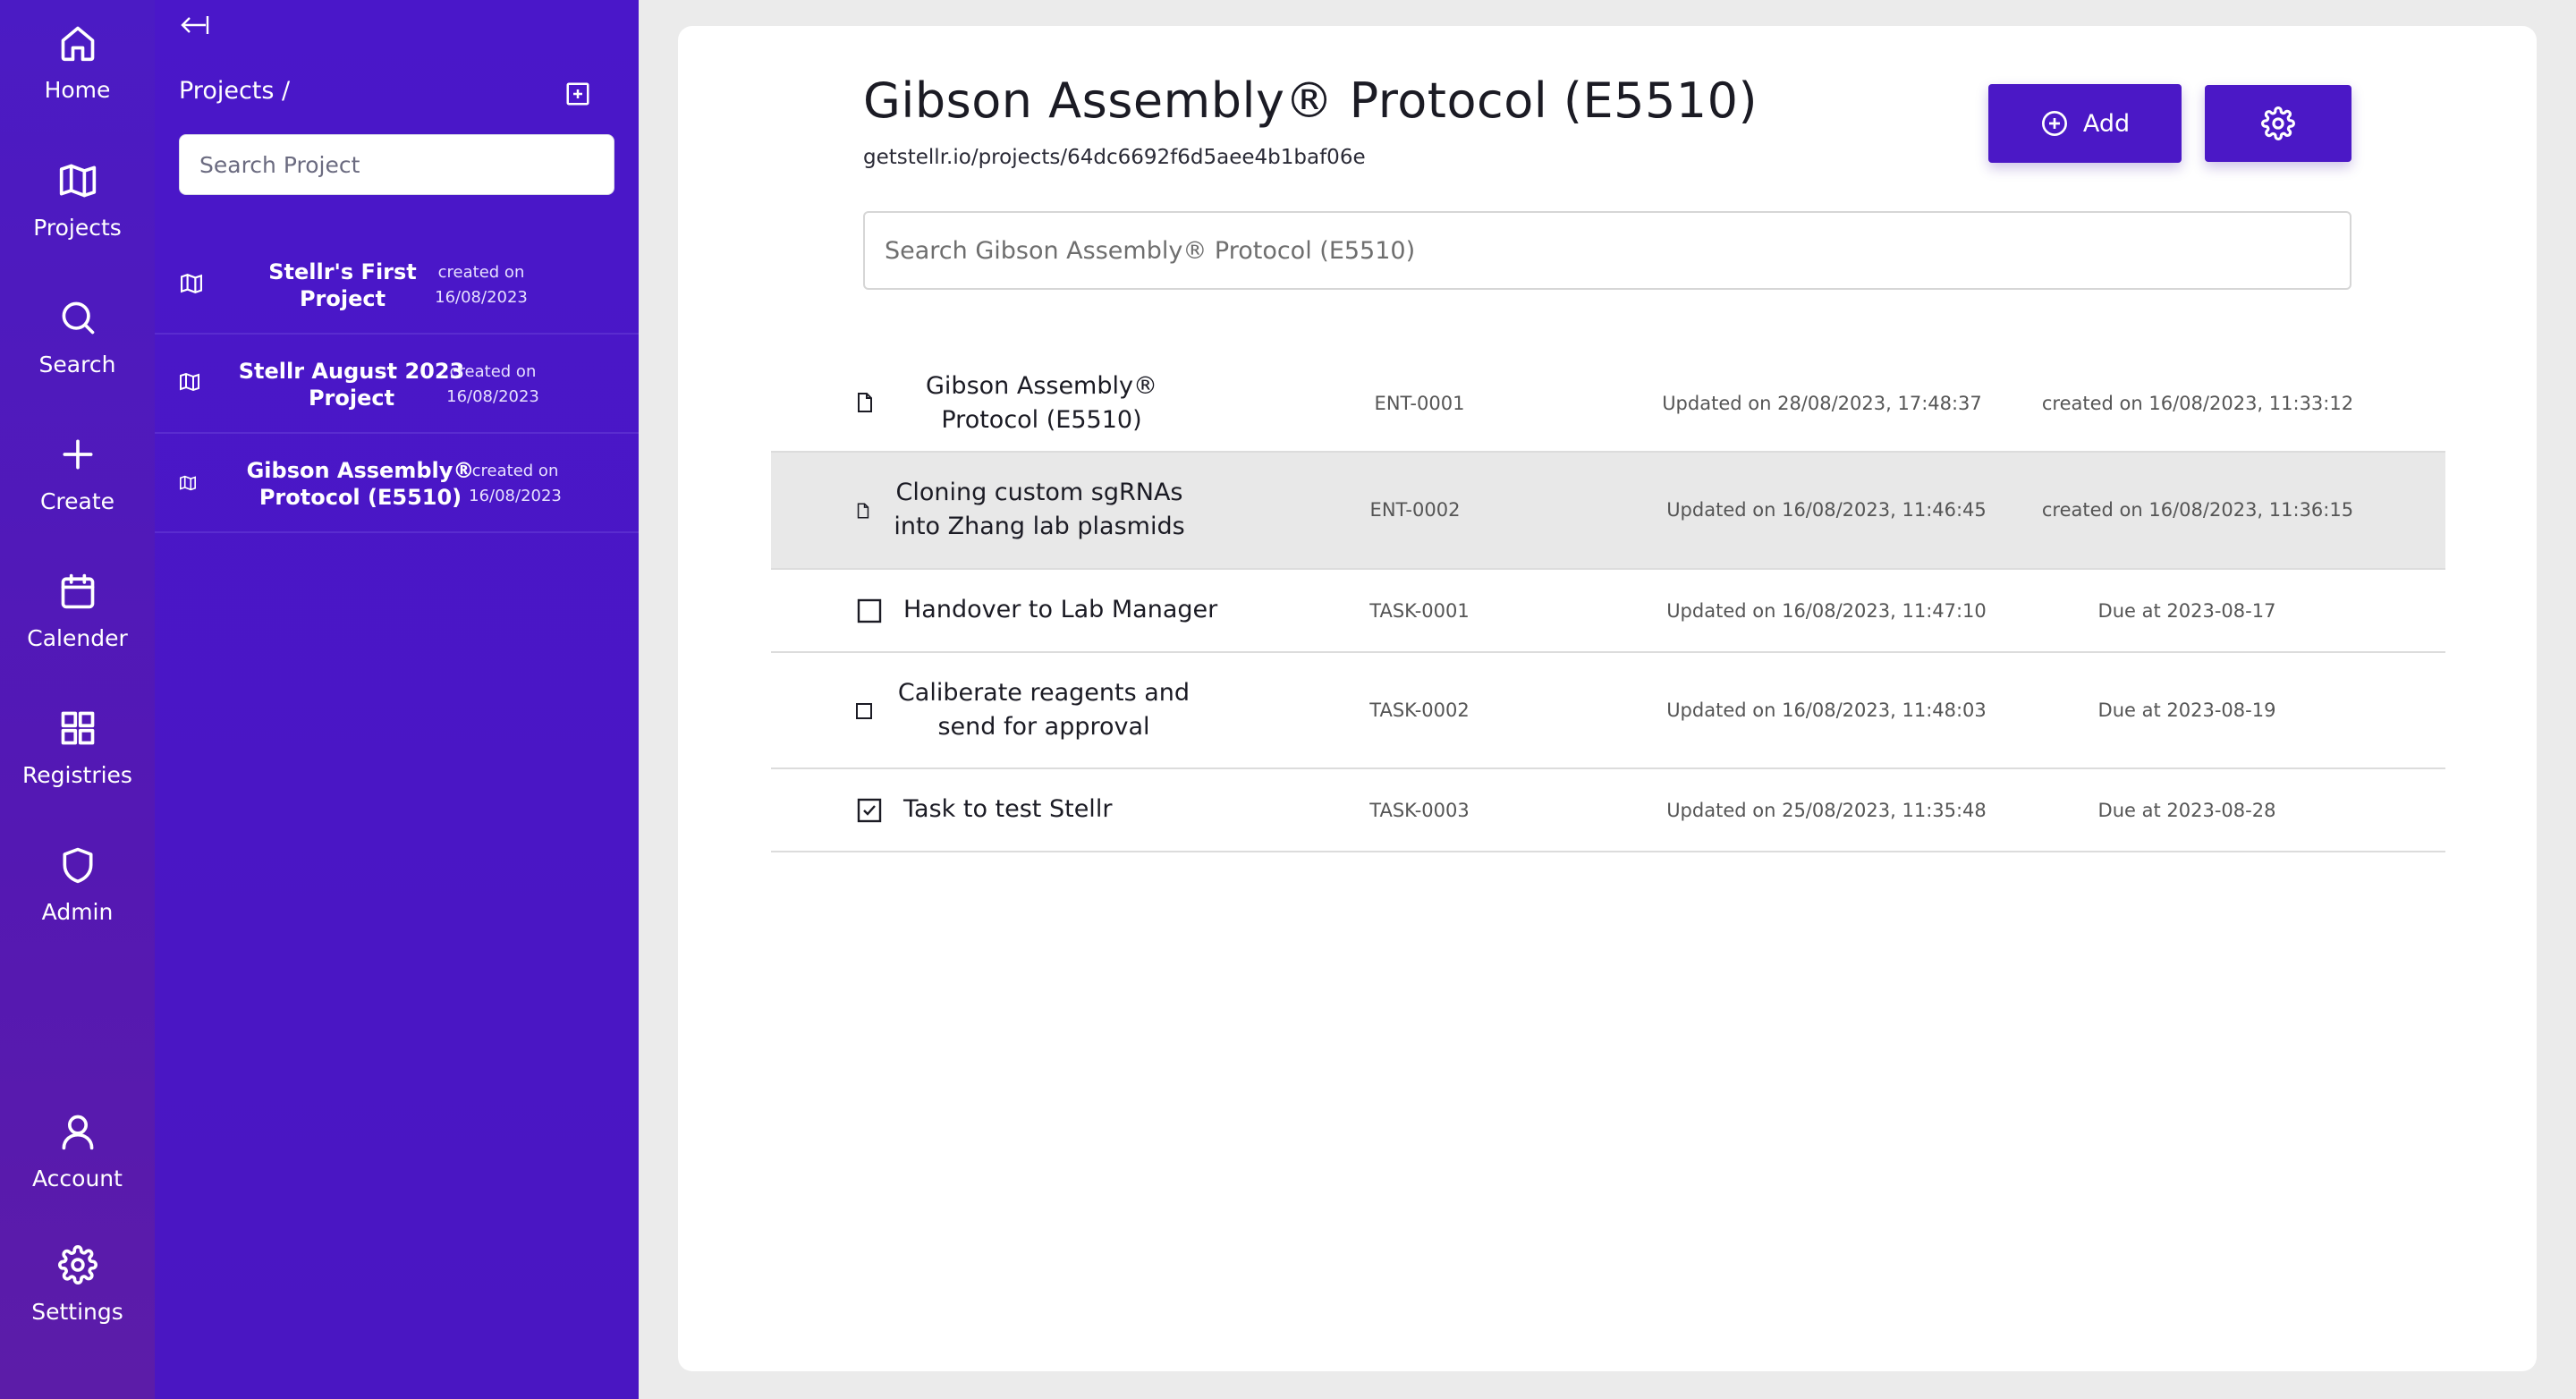  I want to click on nav-search-label: Search, so click(77, 364).